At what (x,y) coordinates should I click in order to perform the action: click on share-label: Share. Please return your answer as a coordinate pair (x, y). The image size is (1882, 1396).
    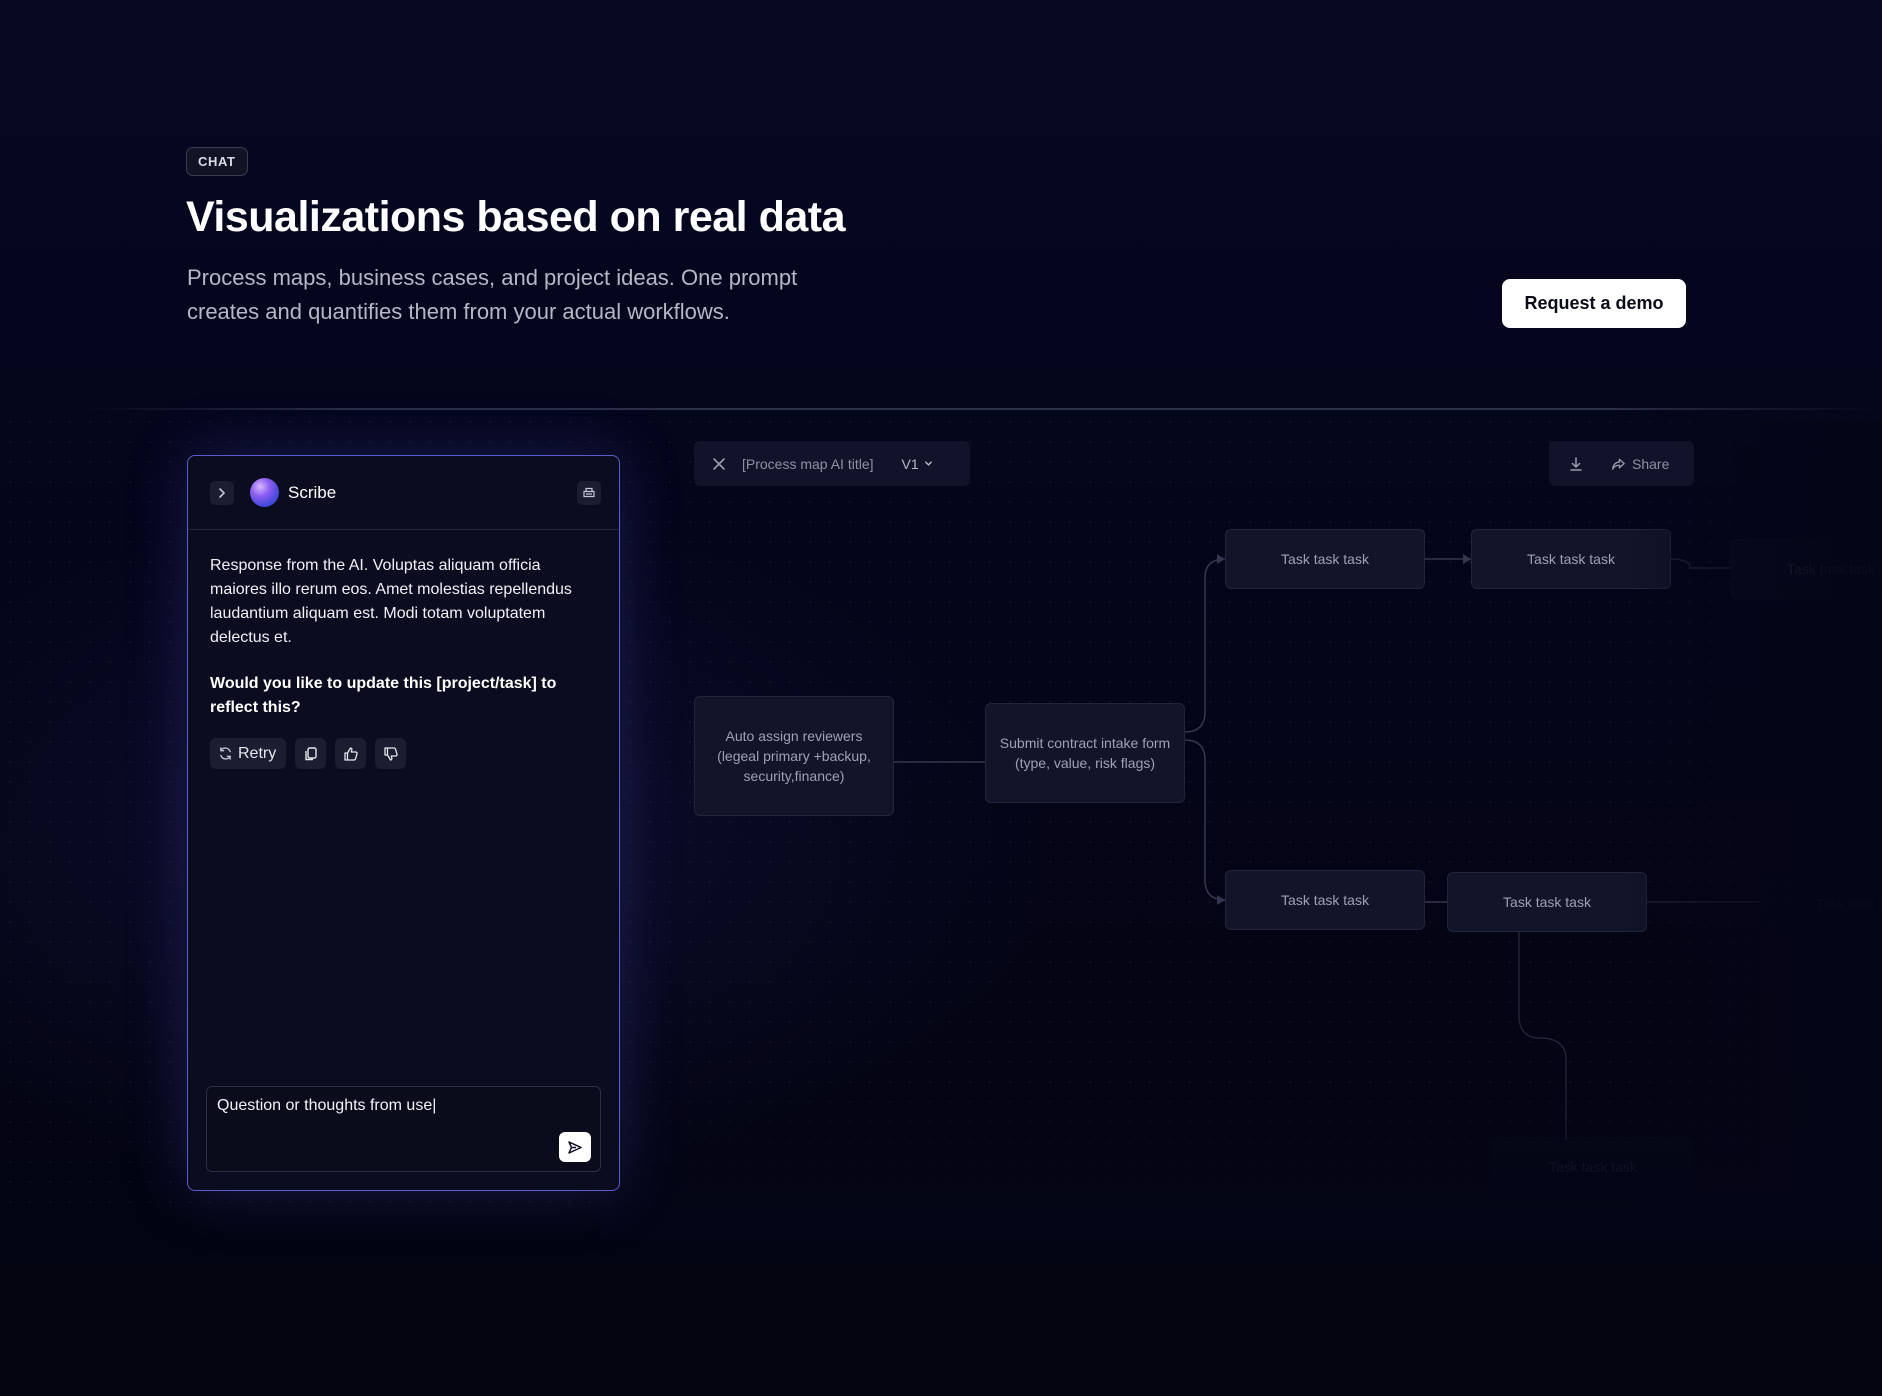
    Looking at the image, I should click on (1651, 463).